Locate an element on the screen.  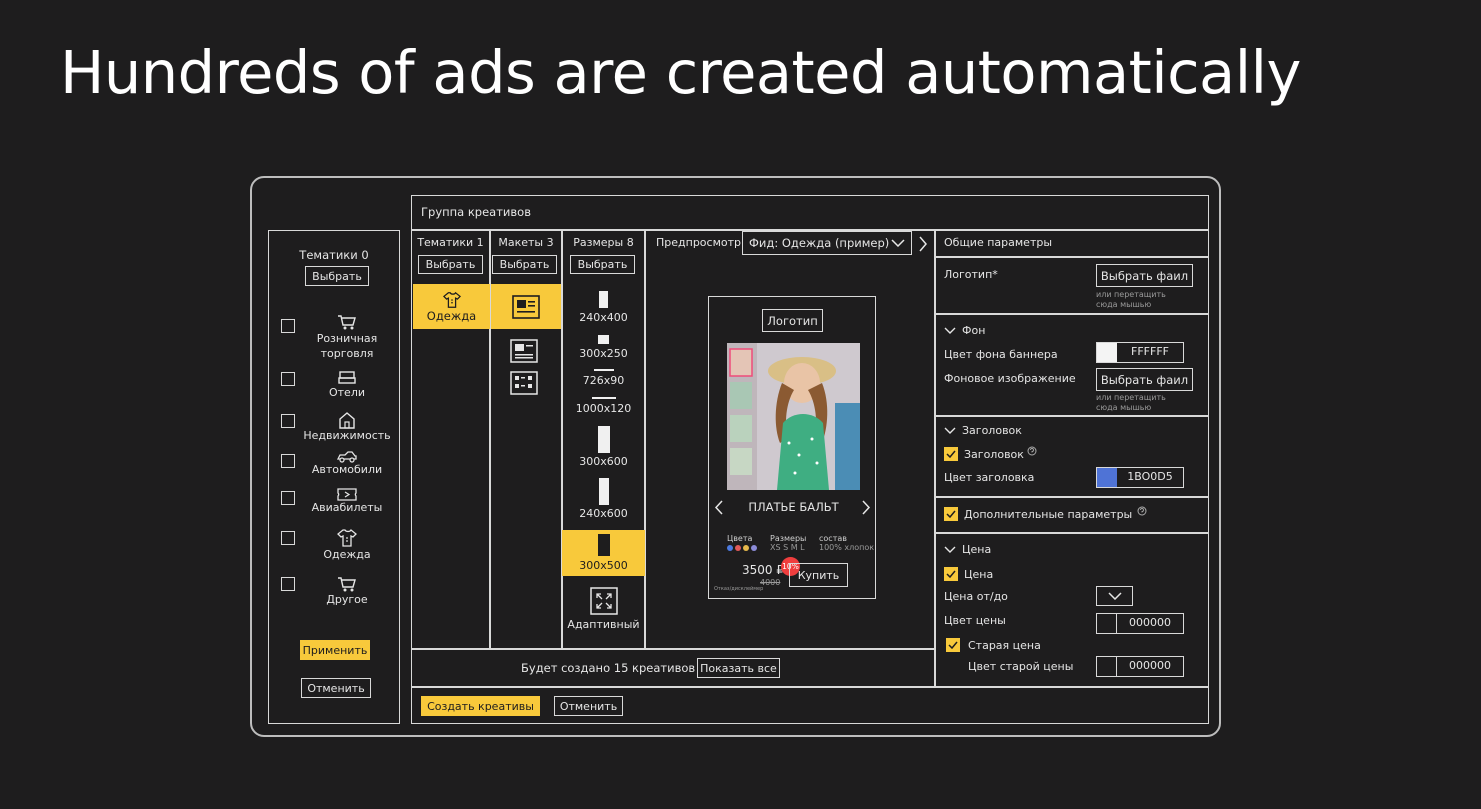
bg-choose-file-button: Выбрать фаил is located at coordinates (1144, 379).